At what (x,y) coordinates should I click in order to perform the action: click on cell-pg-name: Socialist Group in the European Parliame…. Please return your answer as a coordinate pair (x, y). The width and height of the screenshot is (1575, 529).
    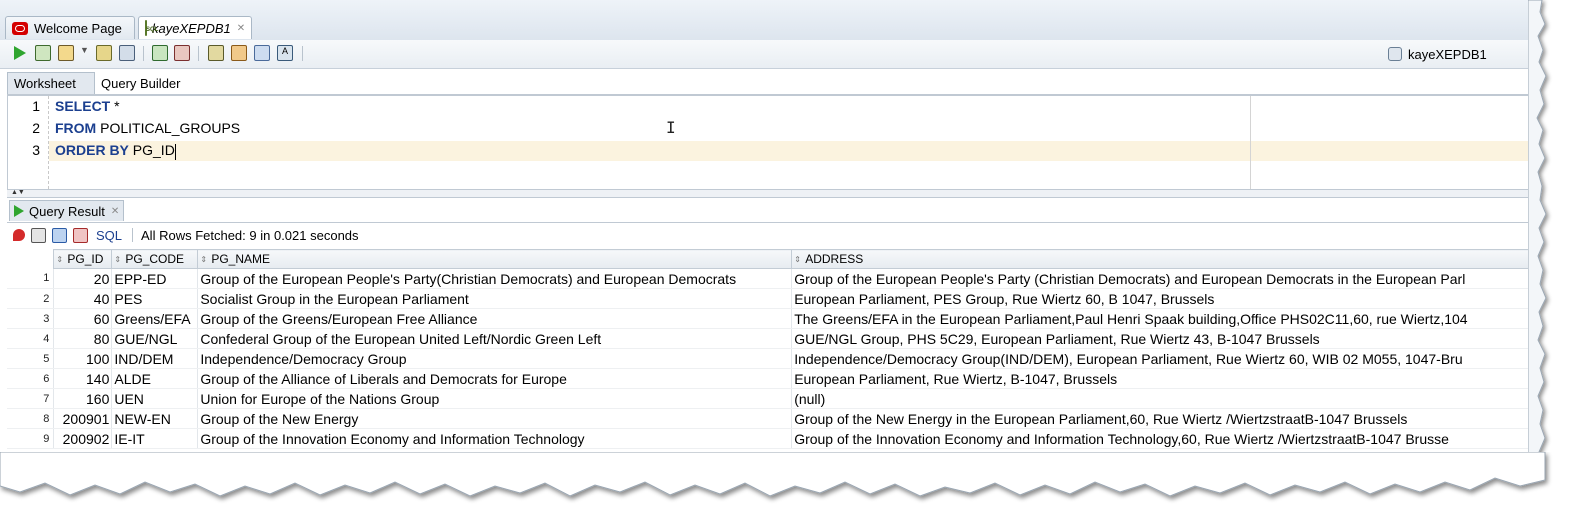
    Looking at the image, I should click on (495, 298).